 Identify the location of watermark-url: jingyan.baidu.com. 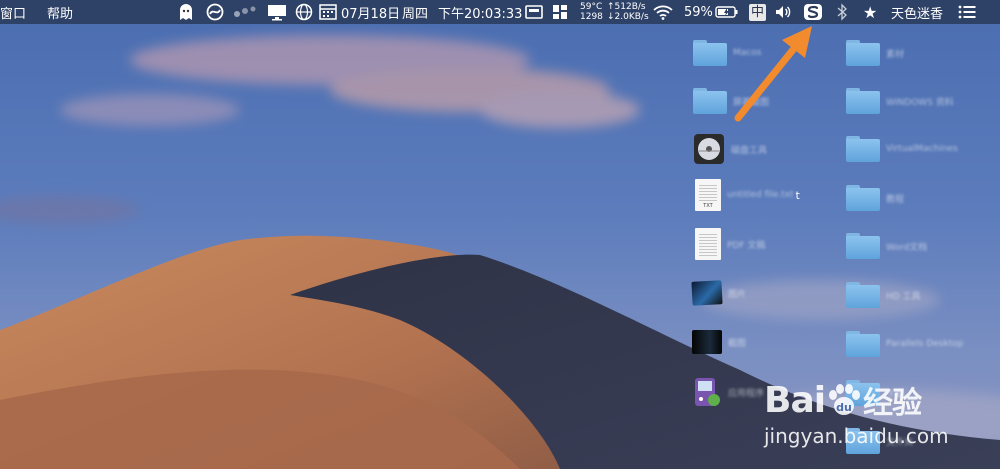
(856, 436).